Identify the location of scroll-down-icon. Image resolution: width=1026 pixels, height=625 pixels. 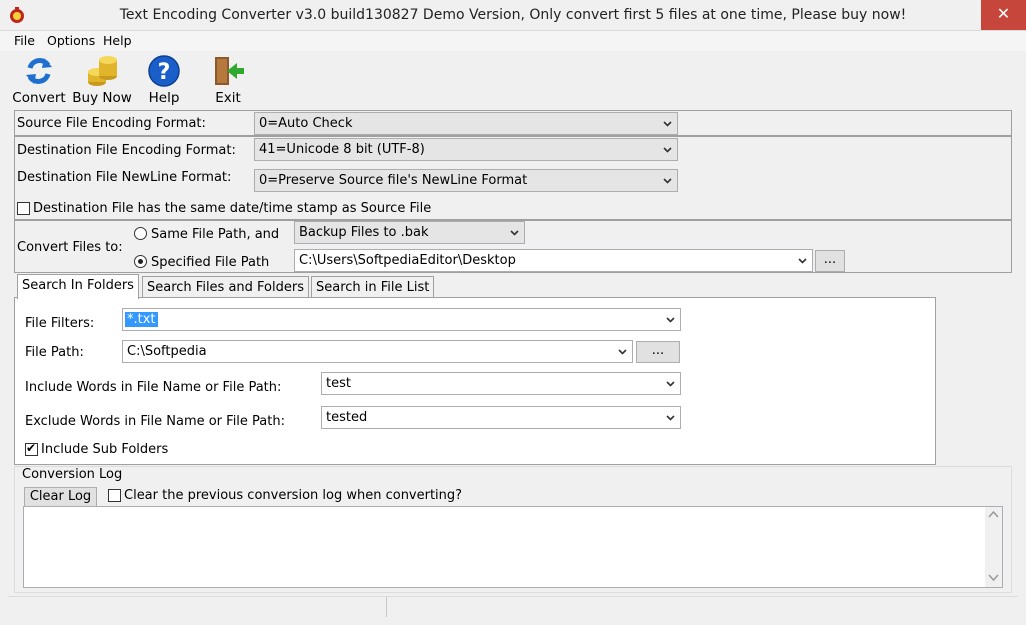
(993, 577).